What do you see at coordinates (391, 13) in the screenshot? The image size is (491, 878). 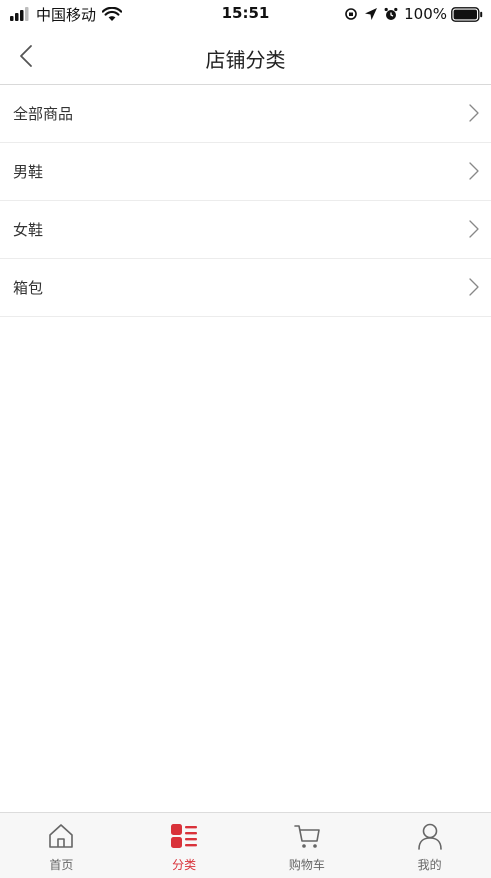 I see `alarm-icon` at bounding box center [391, 13].